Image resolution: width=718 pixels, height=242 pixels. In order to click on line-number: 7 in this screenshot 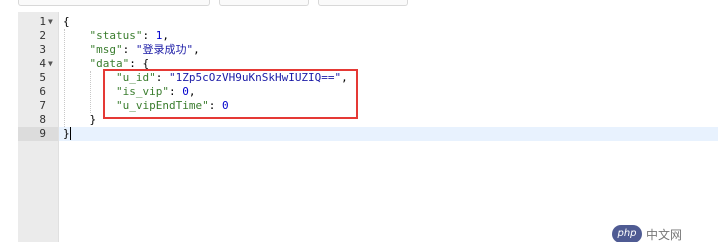, I will do `click(42, 105)`.